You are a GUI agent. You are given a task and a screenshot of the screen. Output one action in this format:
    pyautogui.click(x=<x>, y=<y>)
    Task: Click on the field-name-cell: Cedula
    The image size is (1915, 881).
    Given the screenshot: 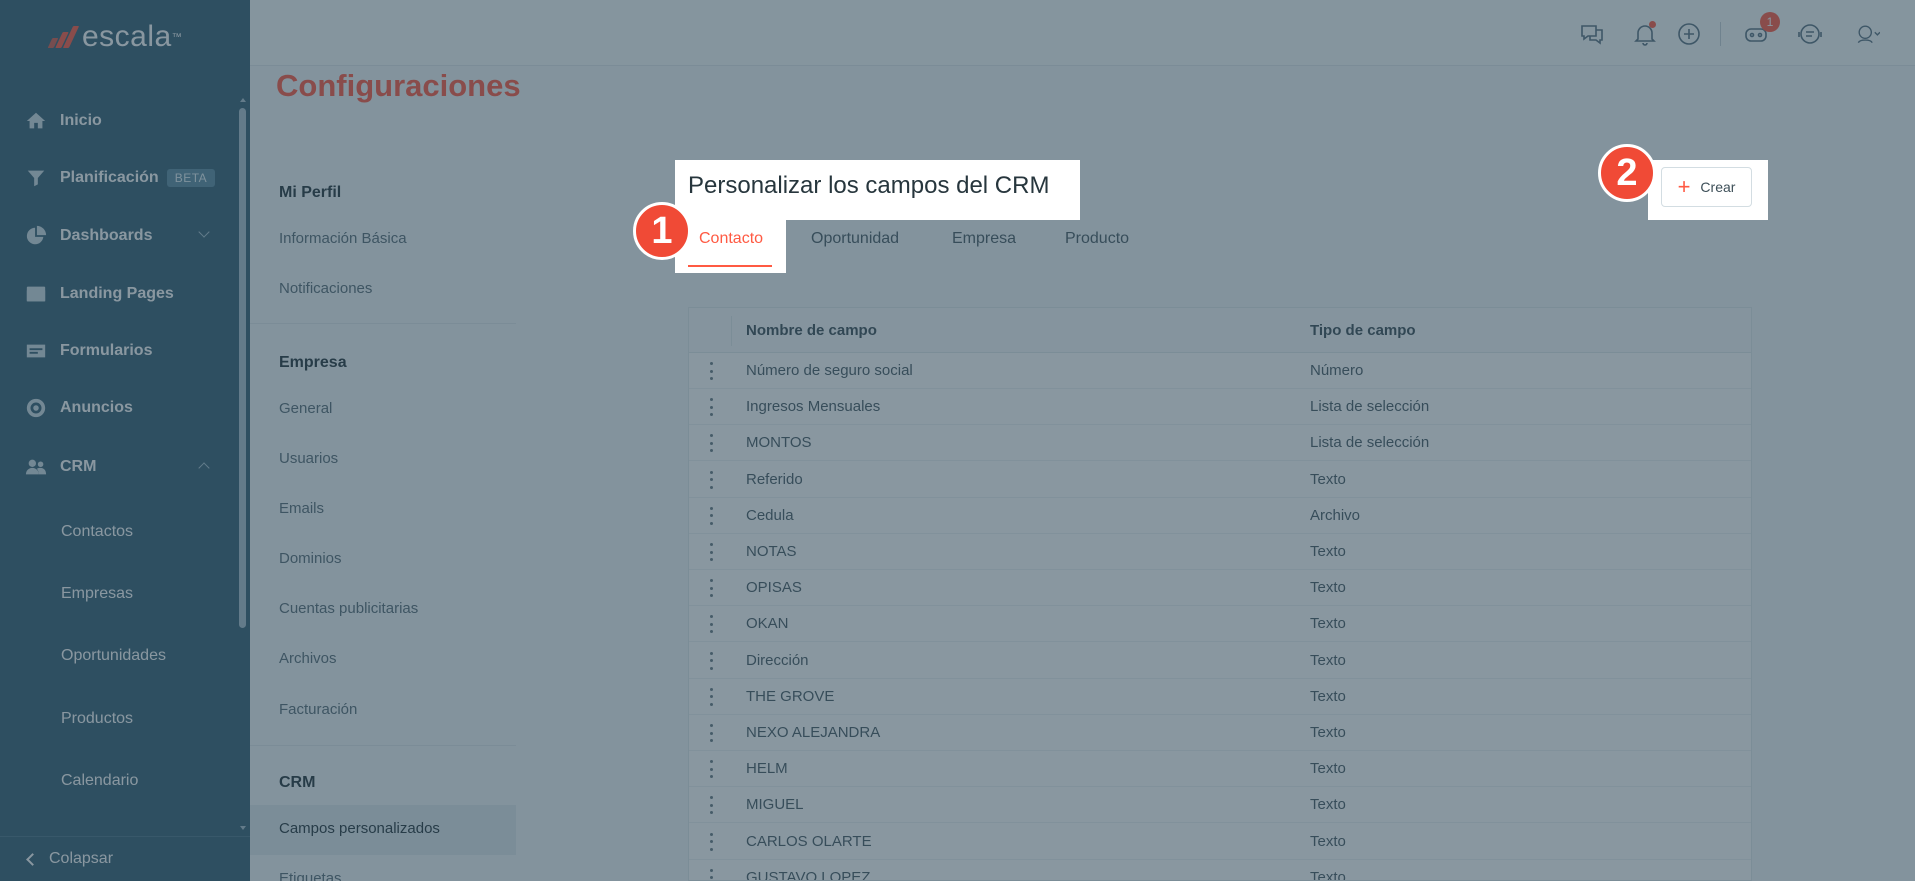 What is the action you would take?
    pyautogui.click(x=770, y=515)
    